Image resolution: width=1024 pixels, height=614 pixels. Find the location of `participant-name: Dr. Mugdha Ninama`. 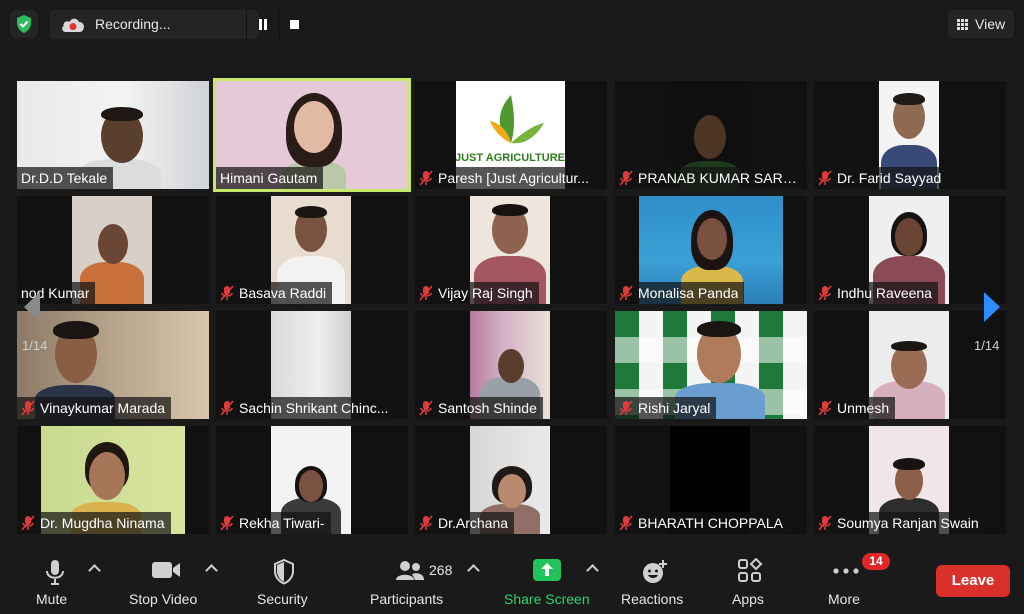

participant-name: Dr. Mugdha Ninama is located at coordinates (102, 523).